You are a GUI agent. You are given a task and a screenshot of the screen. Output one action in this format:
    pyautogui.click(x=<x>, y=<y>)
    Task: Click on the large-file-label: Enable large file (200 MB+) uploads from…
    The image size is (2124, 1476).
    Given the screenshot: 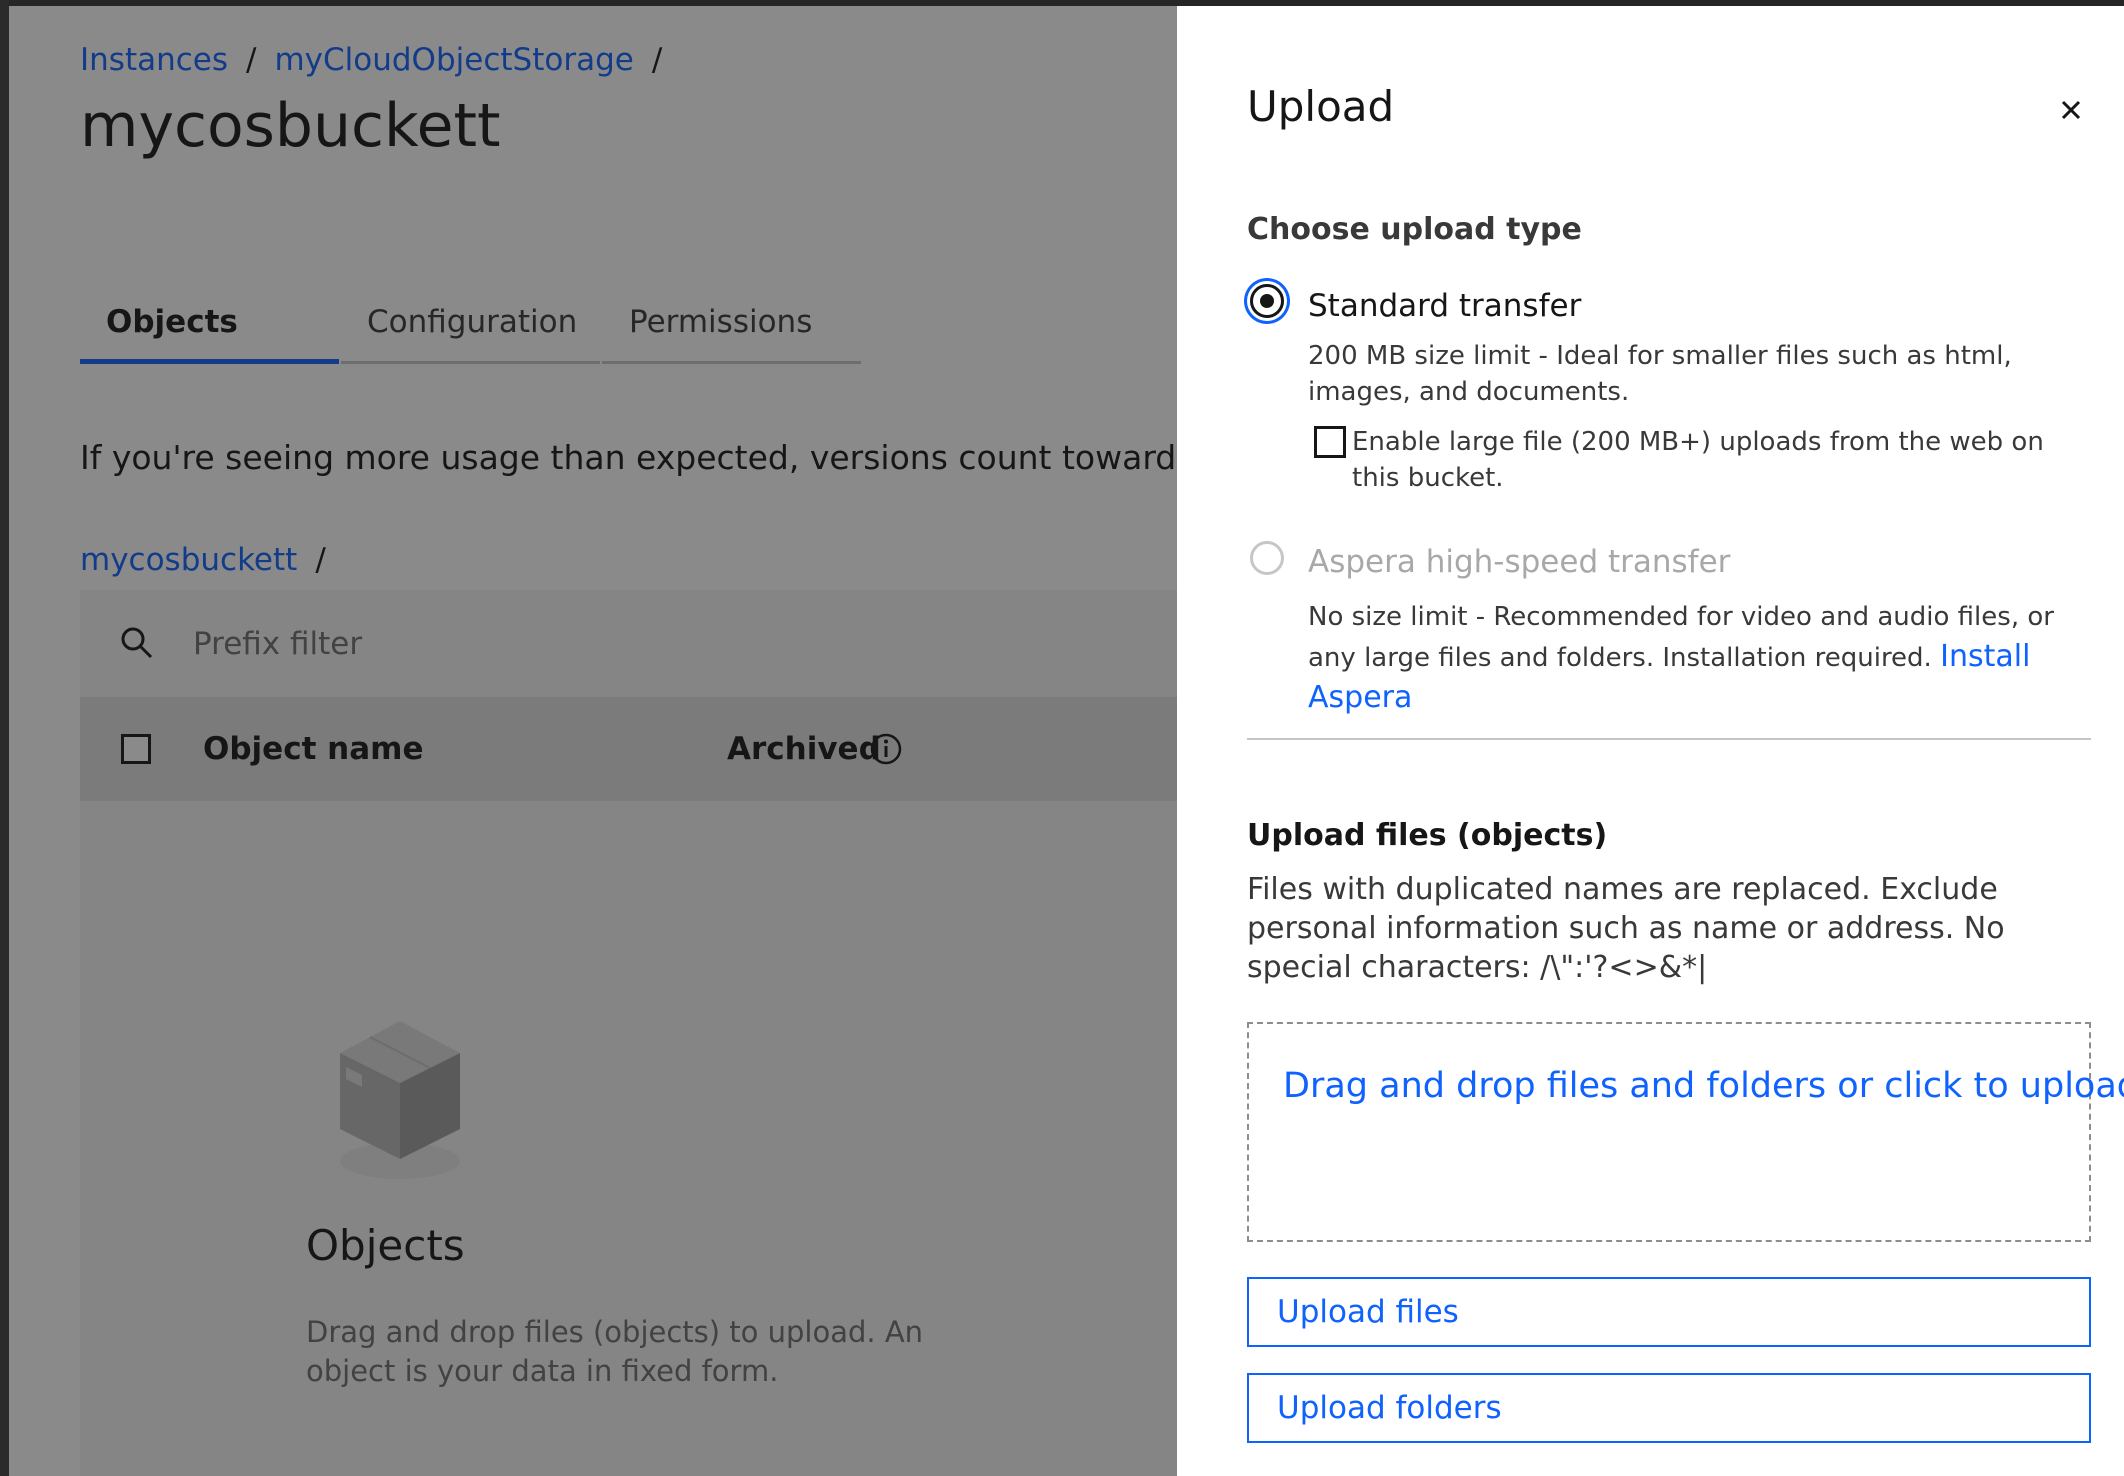 What is the action you would take?
    pyautogui.click(x=1722, y=460)
    